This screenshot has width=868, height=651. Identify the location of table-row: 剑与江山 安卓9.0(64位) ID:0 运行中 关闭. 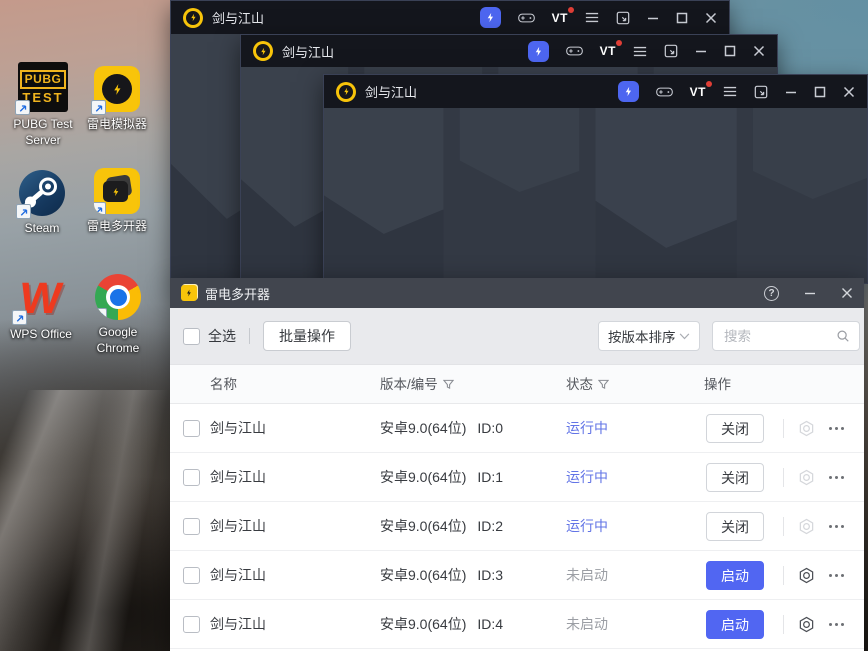
(517, 428).